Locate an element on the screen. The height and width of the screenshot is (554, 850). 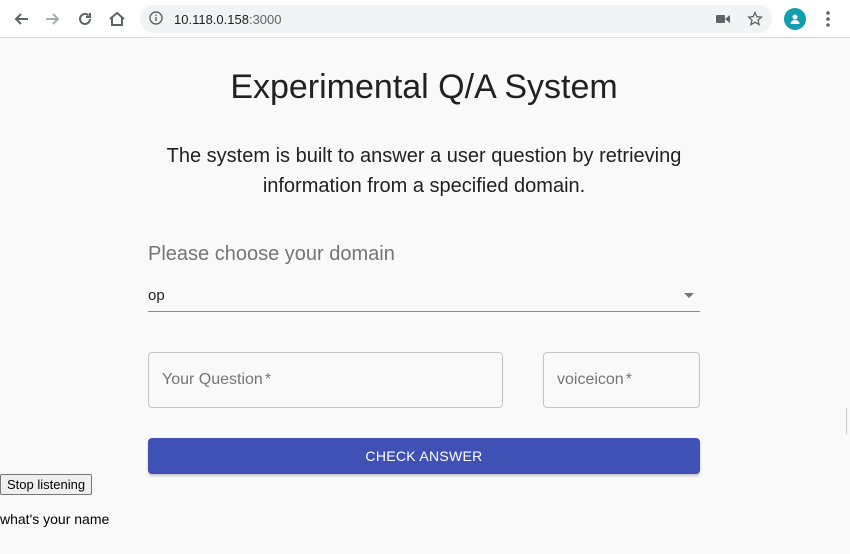
url-text: 10.118.0.158:3000 is located at coordinates (228, 19).